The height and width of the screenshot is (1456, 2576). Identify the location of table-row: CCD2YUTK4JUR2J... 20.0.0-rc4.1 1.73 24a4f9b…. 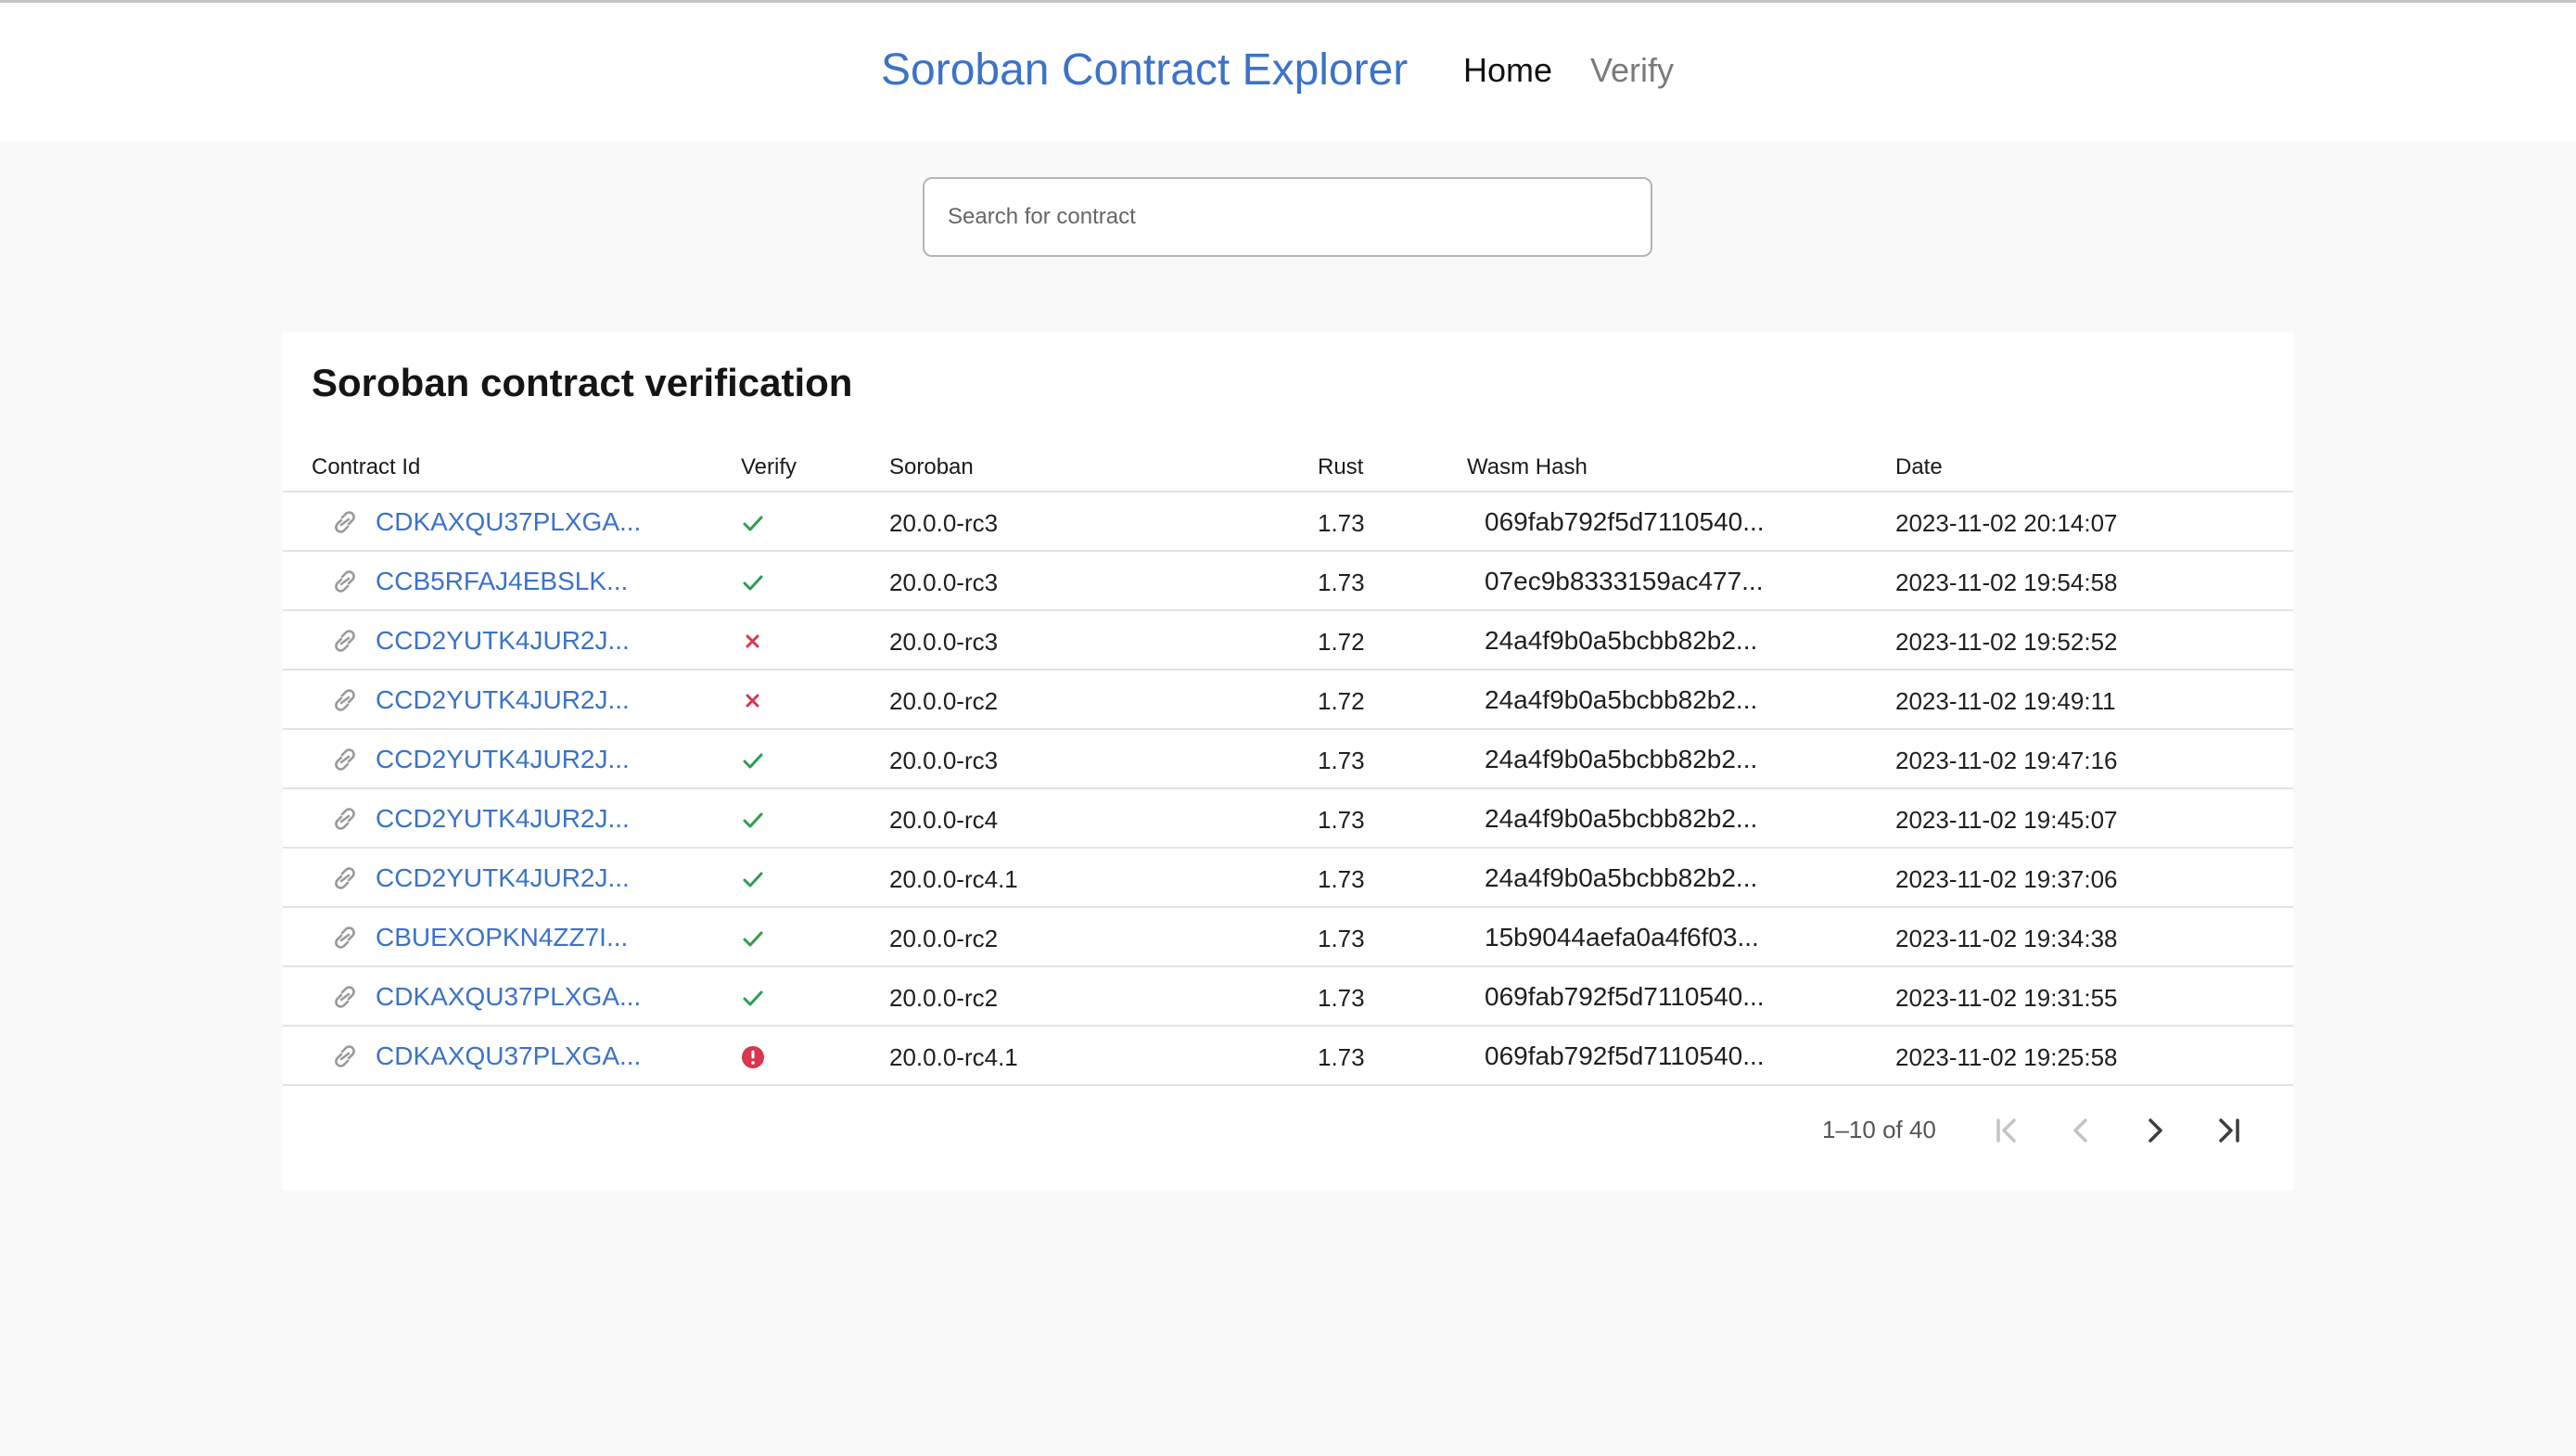
(1288, 878).